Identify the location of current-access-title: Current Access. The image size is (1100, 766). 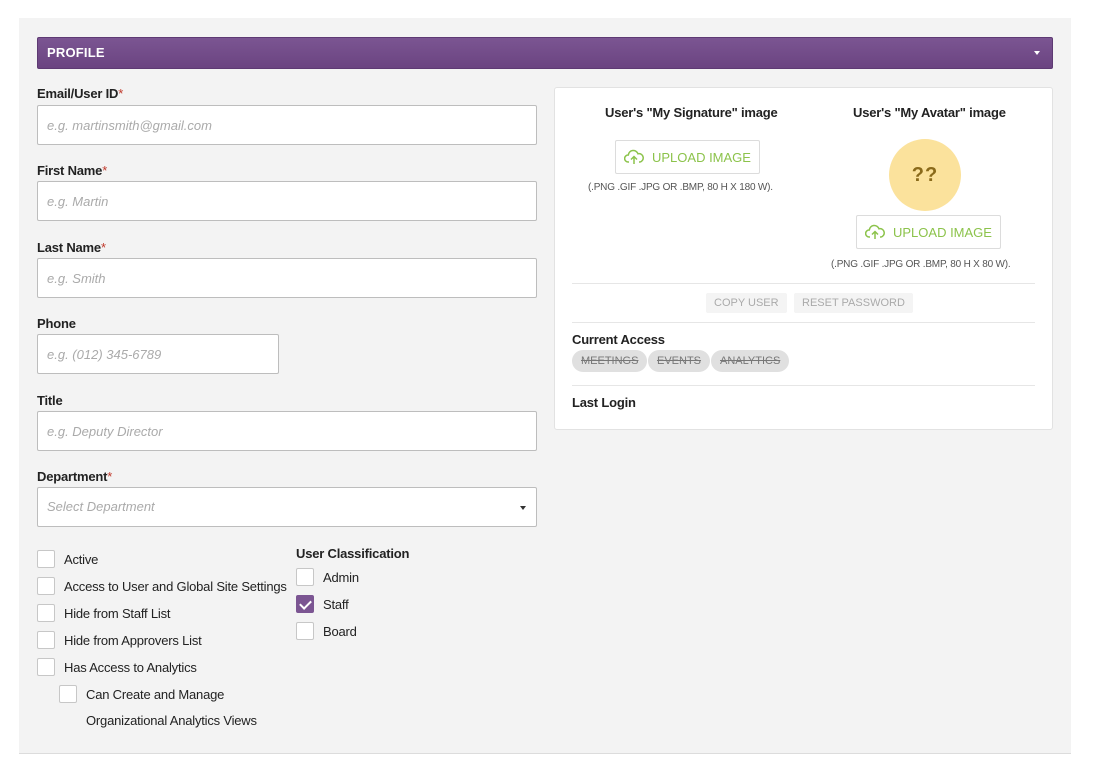
(618, 339).